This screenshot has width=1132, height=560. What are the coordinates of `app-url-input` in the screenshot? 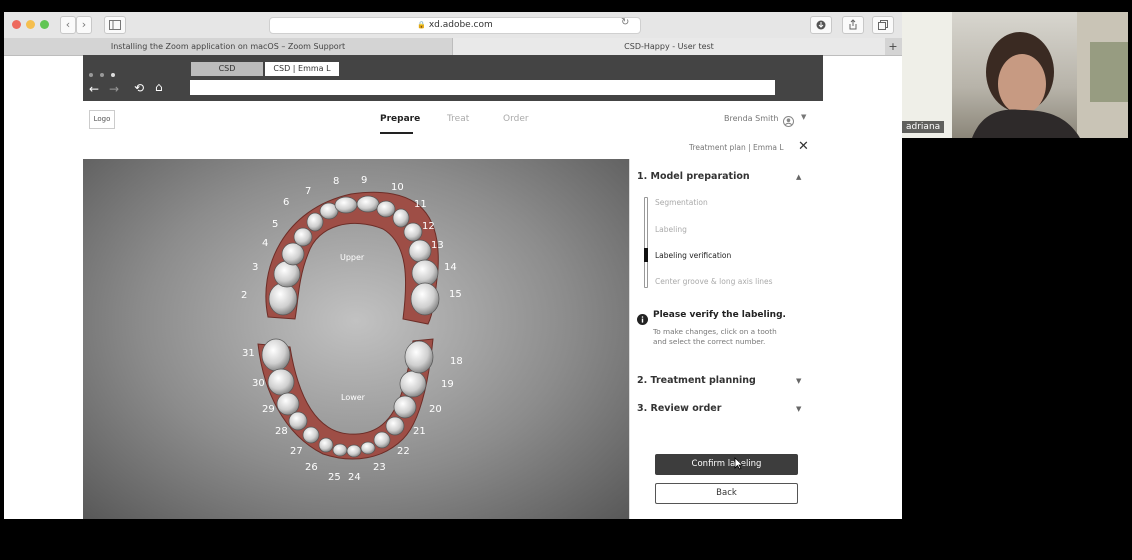 It's located at (482, 87).